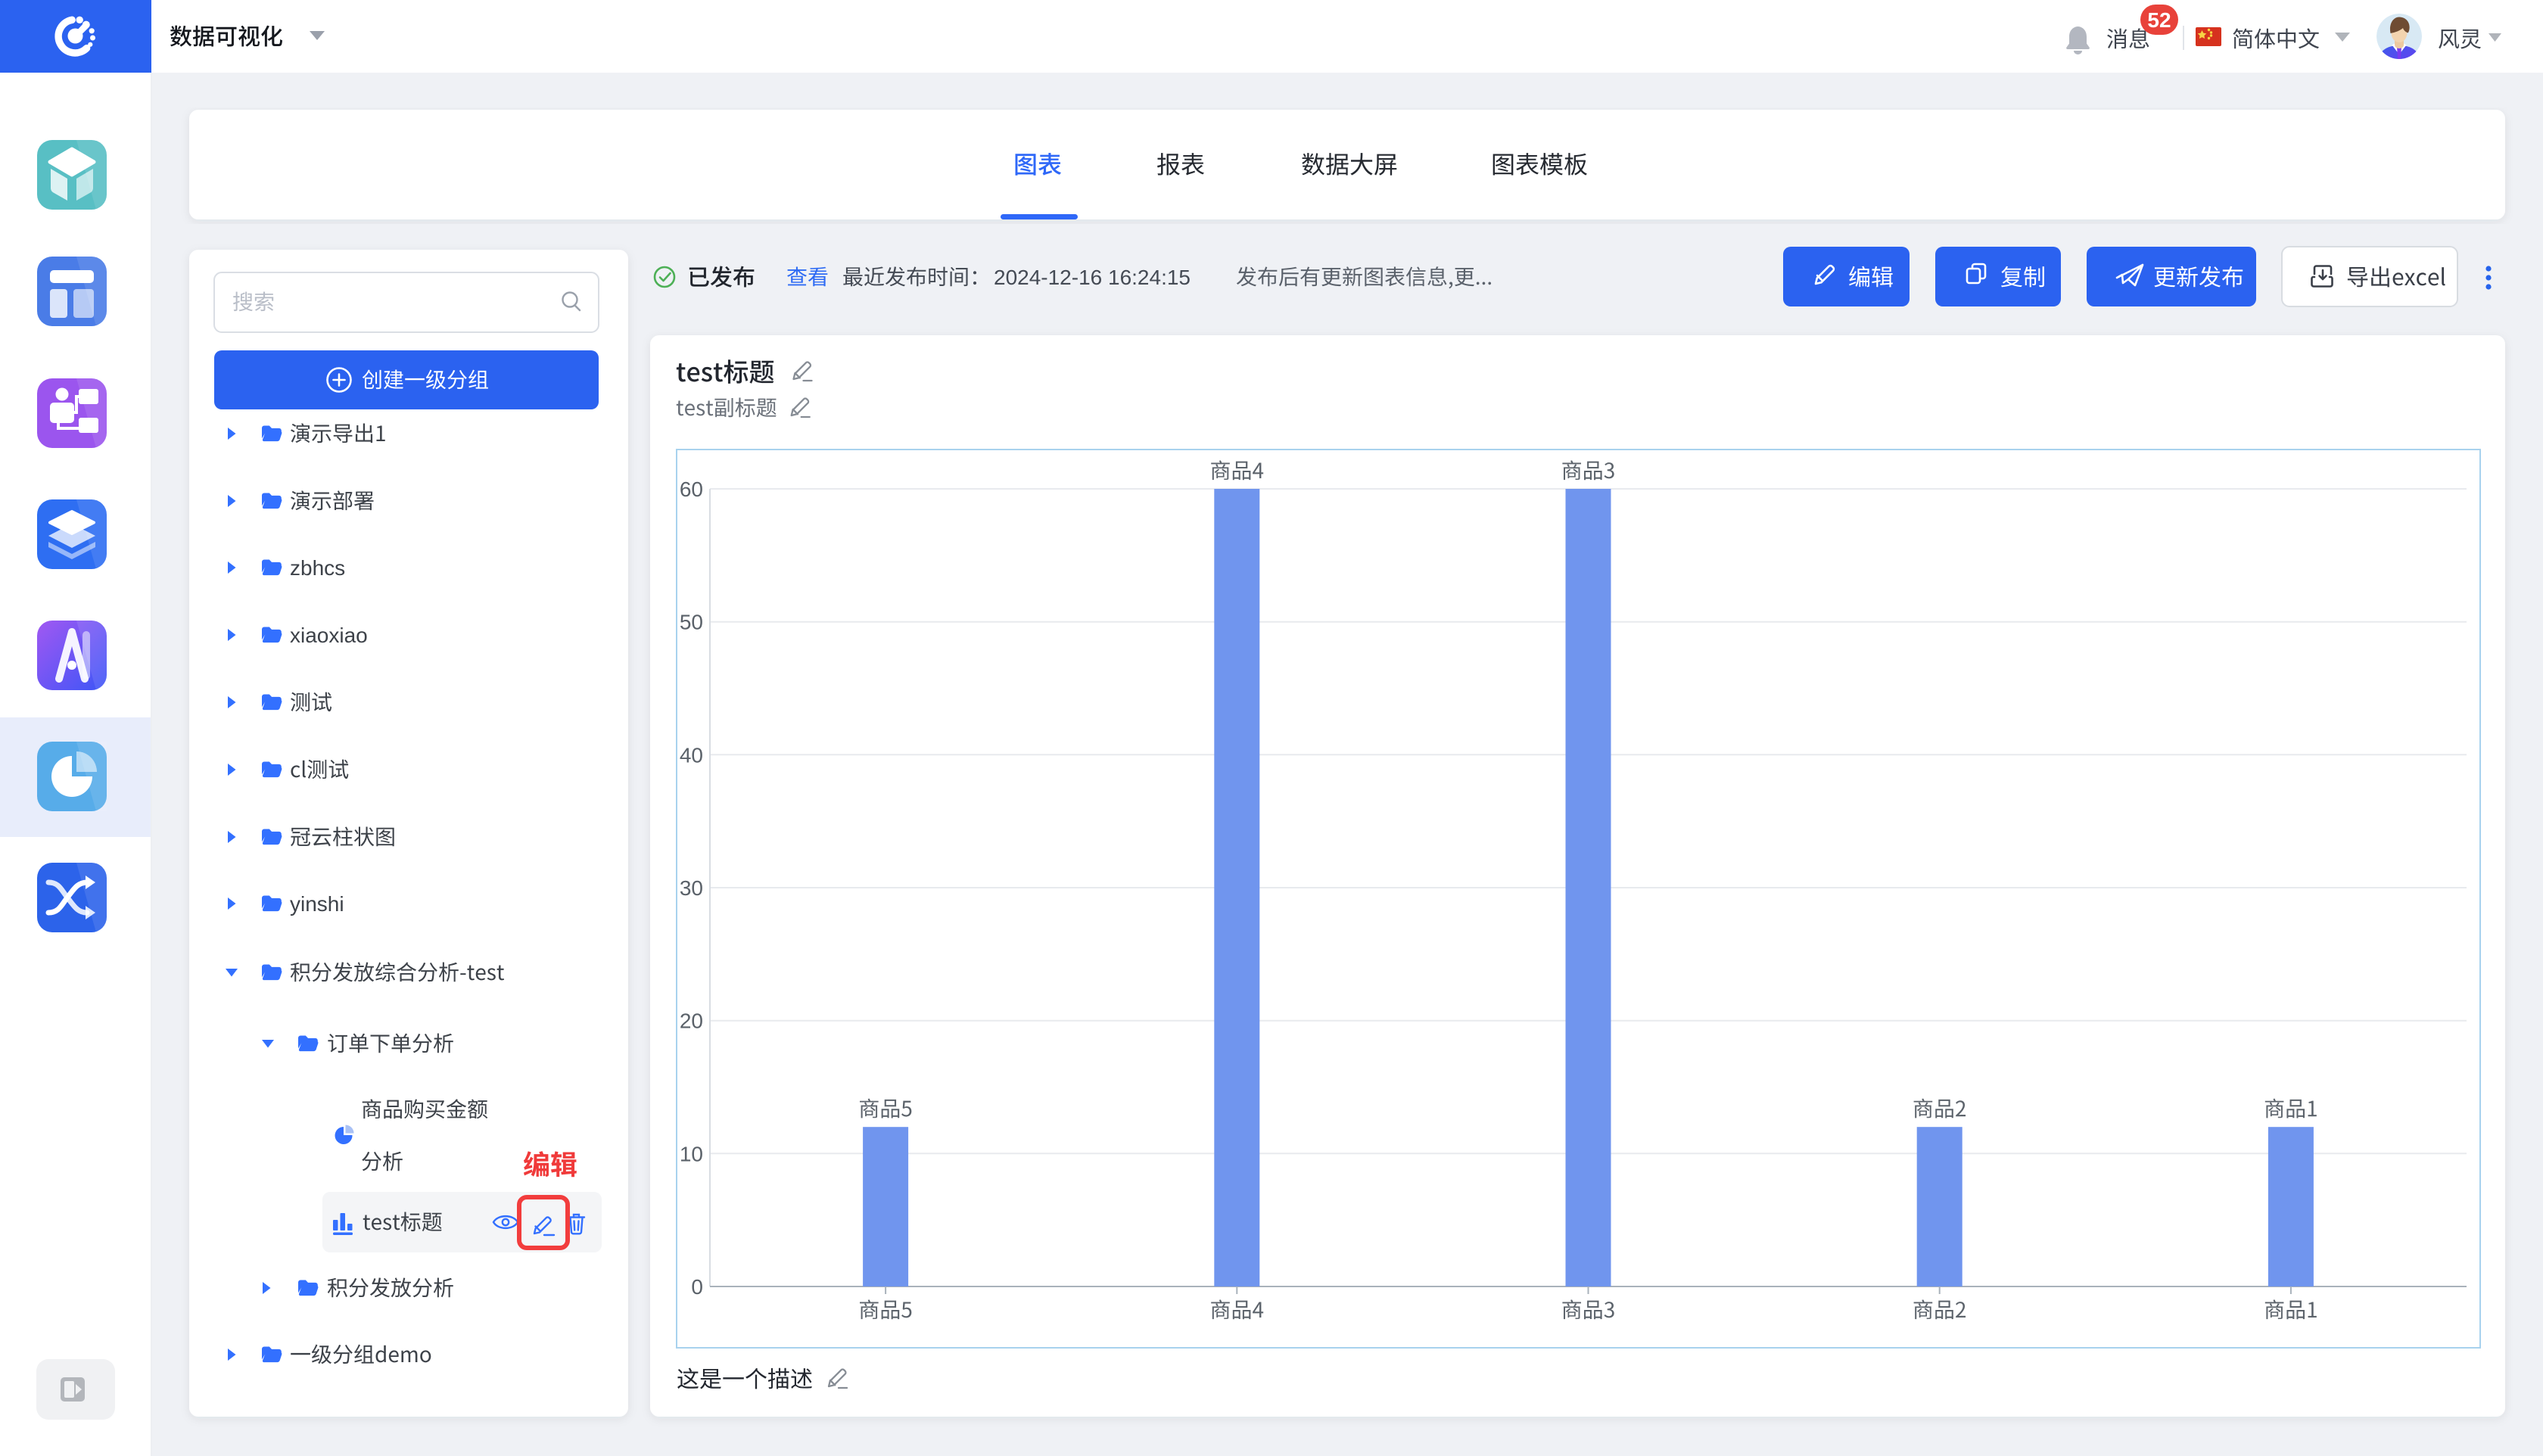 This screenshot has width=2543, height=1456. I want to click on svg-text: 52, so click(2159, 20).